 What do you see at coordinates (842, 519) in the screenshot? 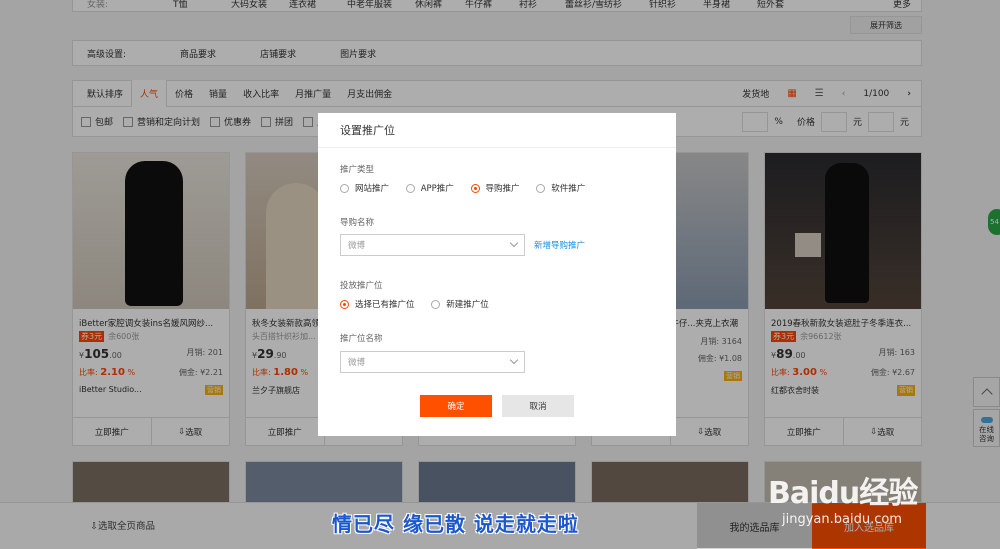
I see `watermark-url: jingyan.baidu.com` at bounding box center [842, 519].